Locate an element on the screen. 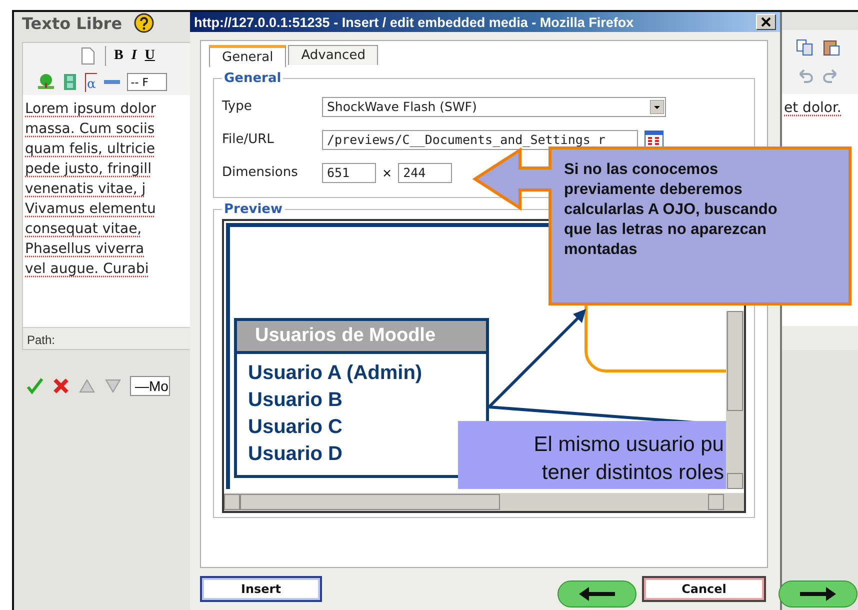  insert-button: Insert is located at coordinates (261, 589).